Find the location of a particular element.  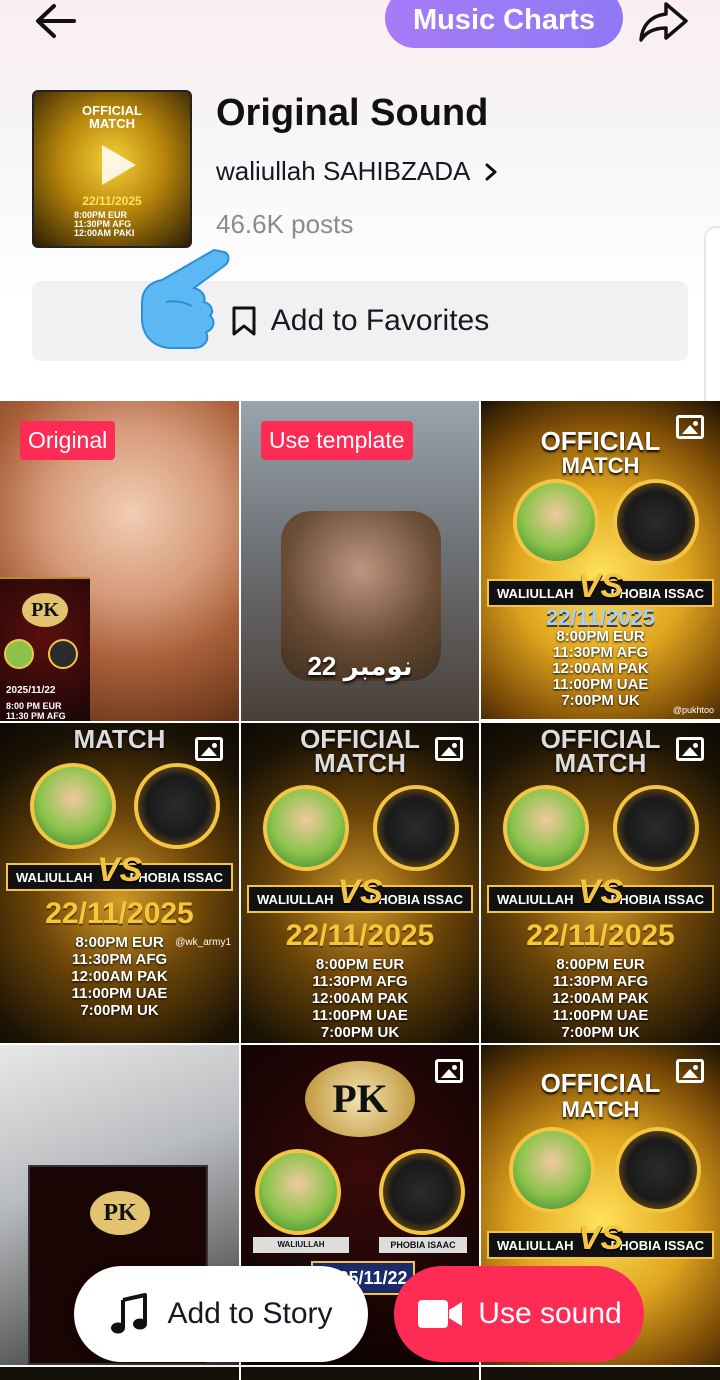

left-player-name: WALIULLAH SAHIBZADA is located at coordinates (301, 1251).